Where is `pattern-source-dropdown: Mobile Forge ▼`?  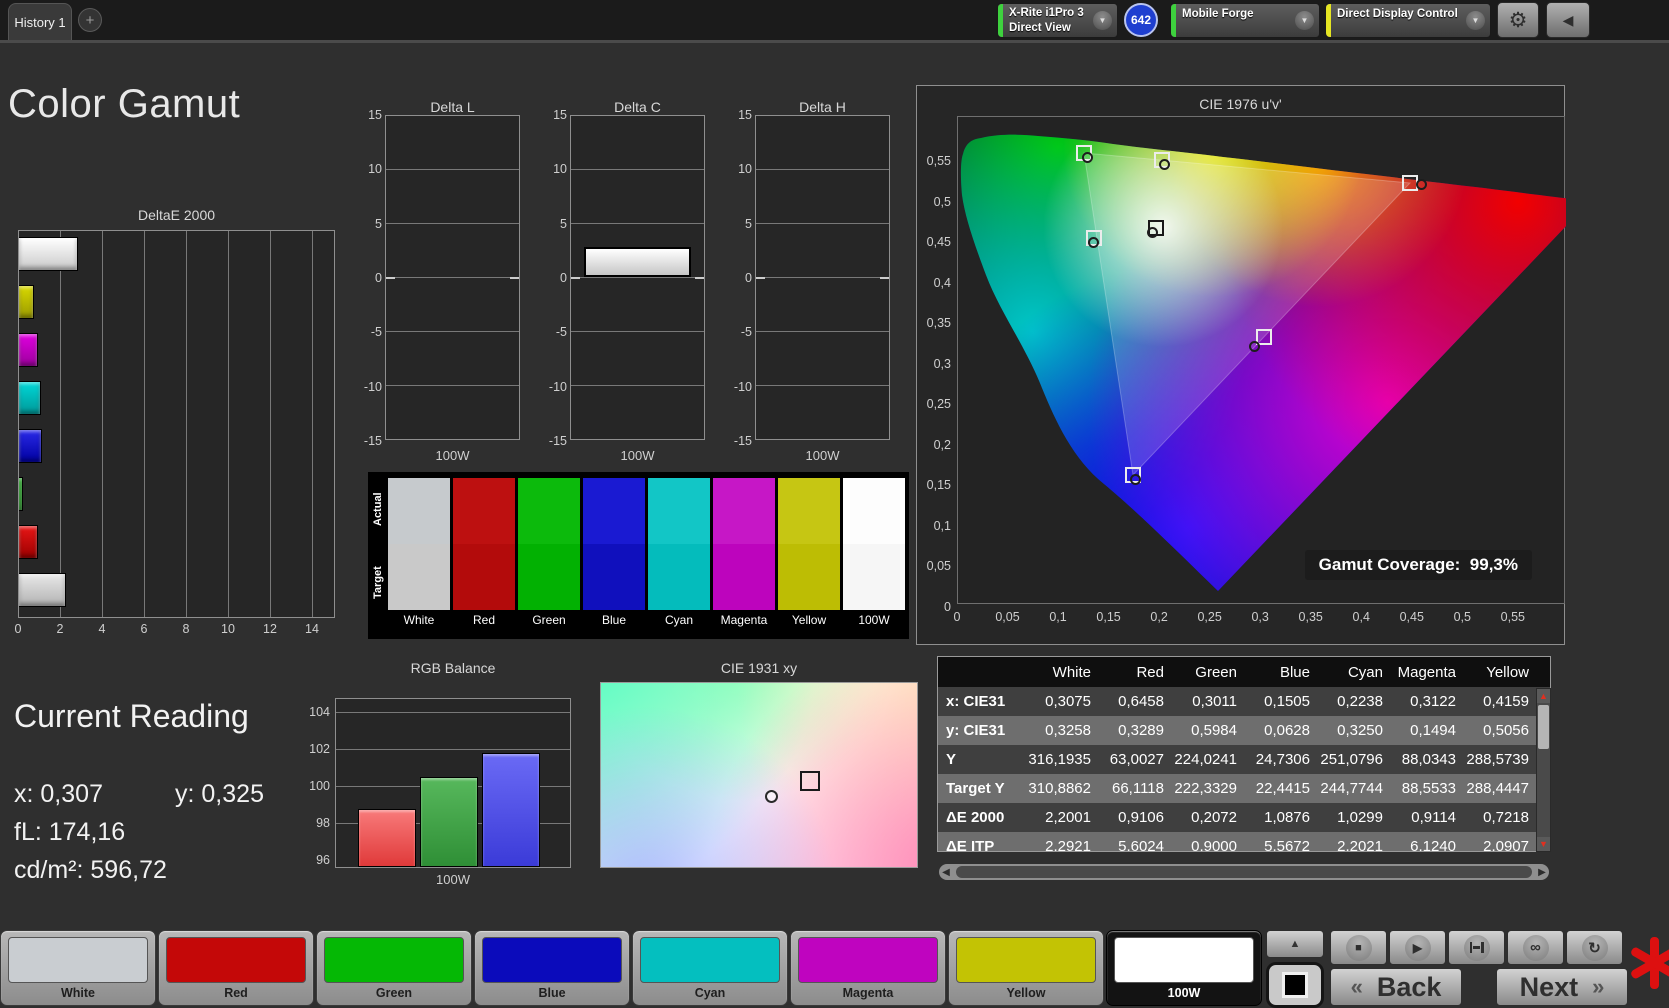
pattern-source-dropdown: Mobile Forge ▼ is located at coordinates (1245, 20).